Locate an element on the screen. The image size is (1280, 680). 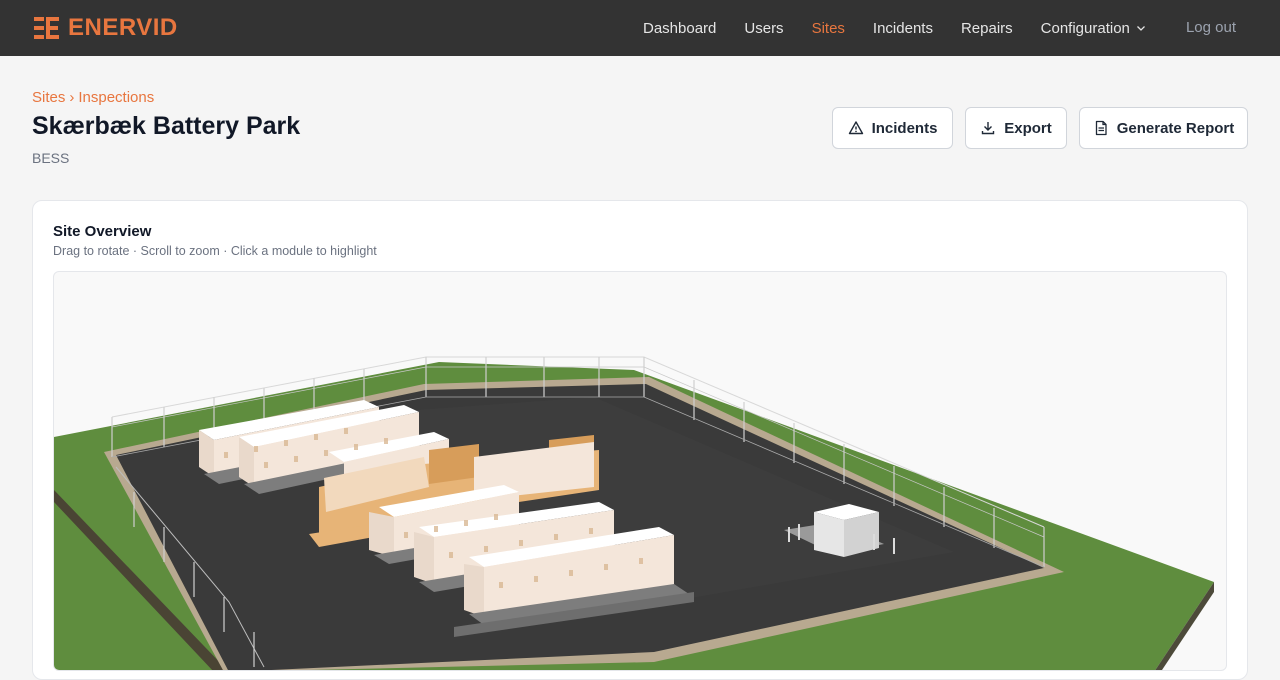
site-type-label: BESS is located at coordinates (51, 158).